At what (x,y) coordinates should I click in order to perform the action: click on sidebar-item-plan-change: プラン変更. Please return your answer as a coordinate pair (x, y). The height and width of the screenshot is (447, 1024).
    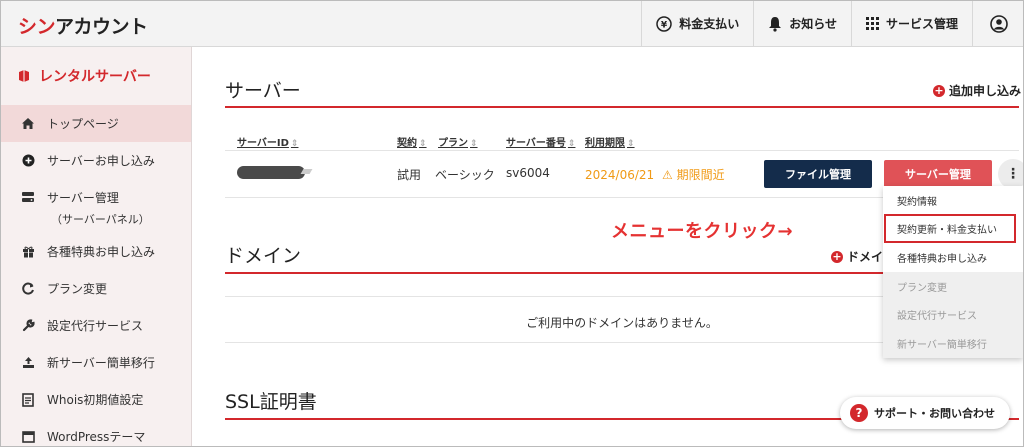
    Looking at the image, I should click on (96, 288).